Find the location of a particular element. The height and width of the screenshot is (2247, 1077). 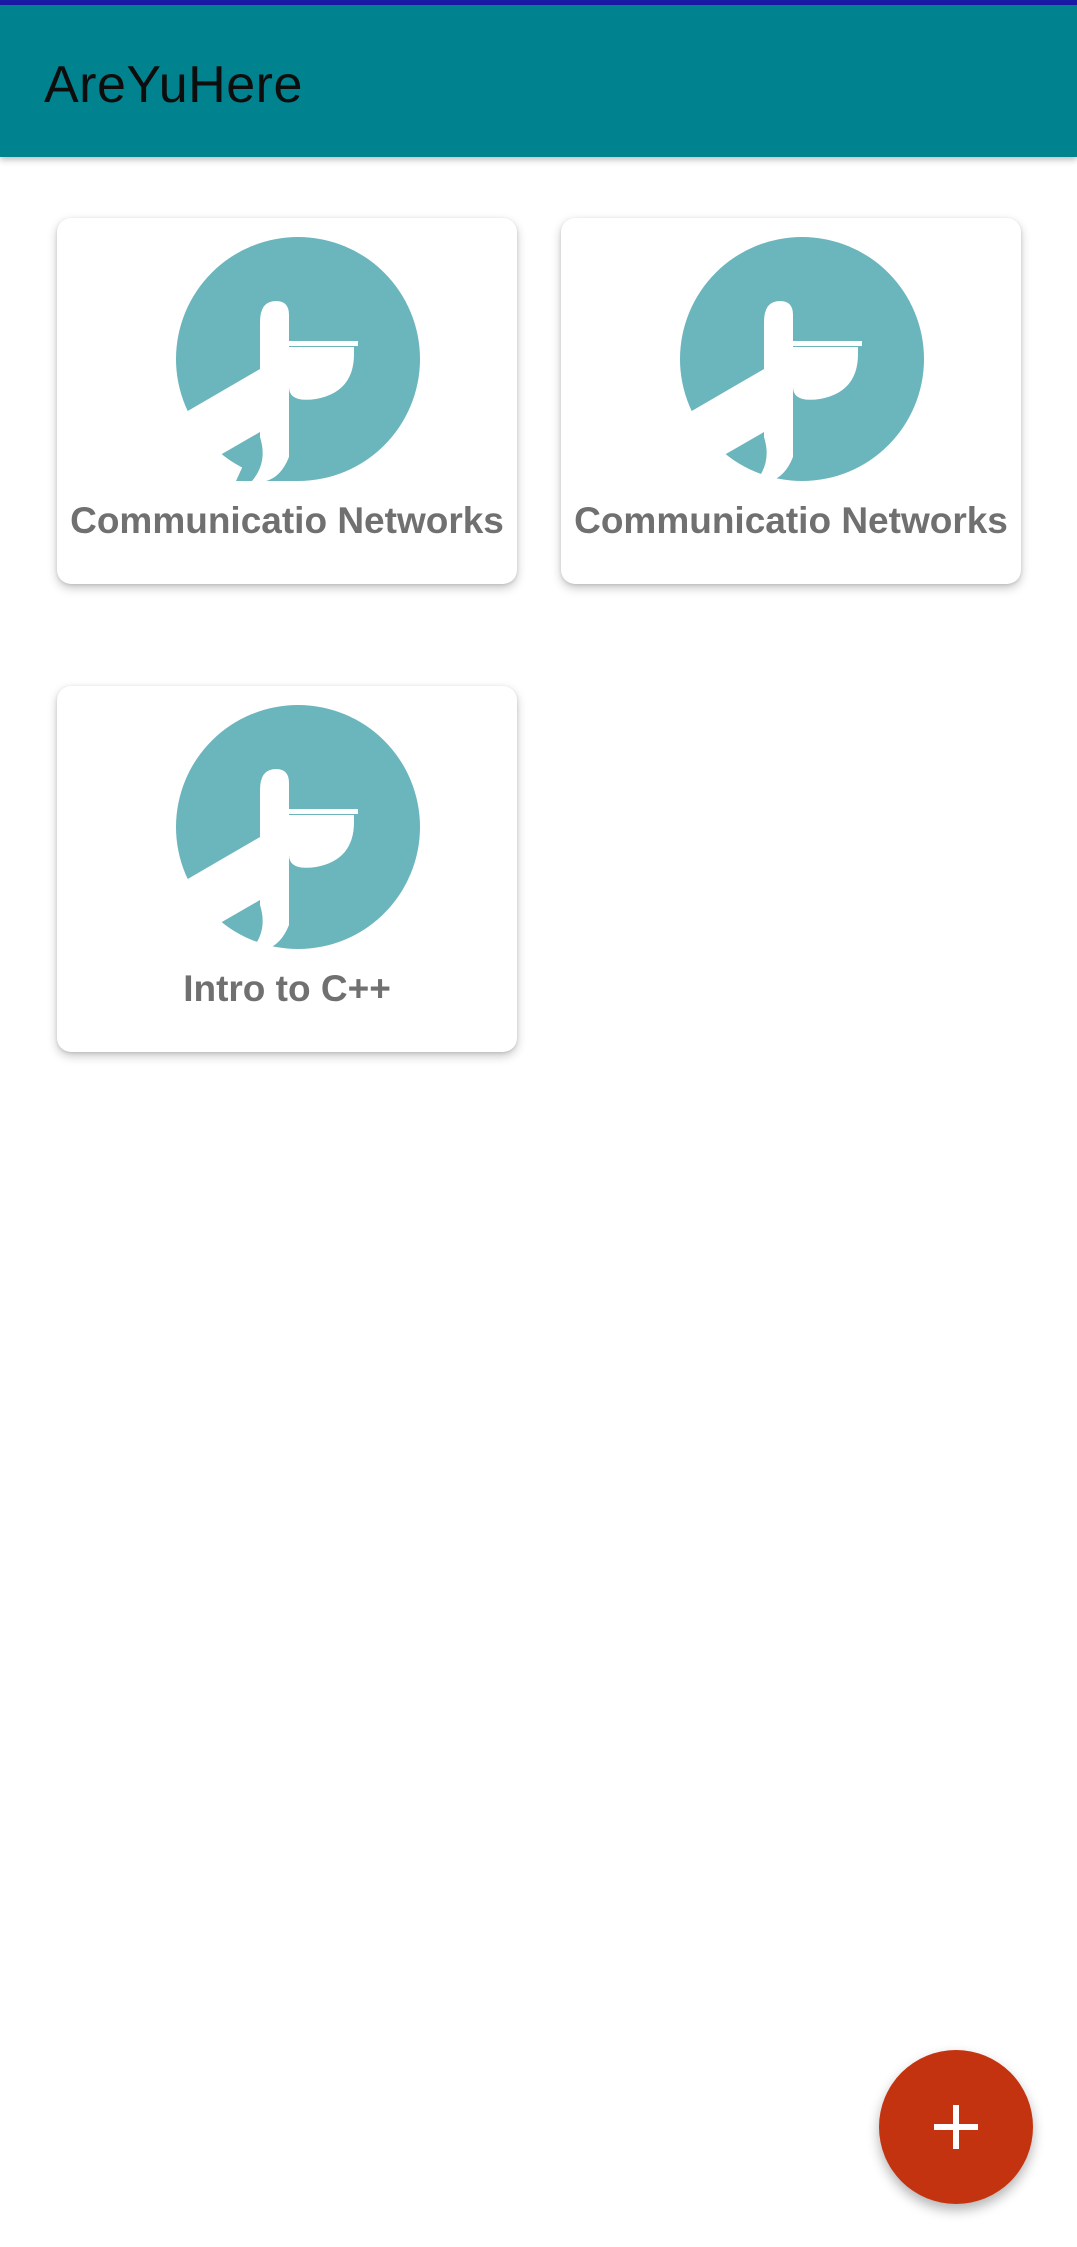

course-card: Intro to C++ is located at coordinates (287, 869).